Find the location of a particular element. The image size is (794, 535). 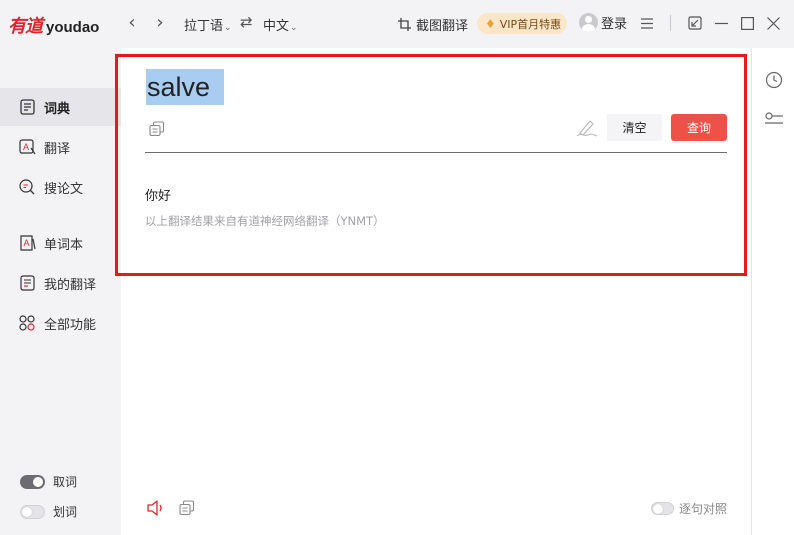

minimize-icon is located at coordinates (721, 23).